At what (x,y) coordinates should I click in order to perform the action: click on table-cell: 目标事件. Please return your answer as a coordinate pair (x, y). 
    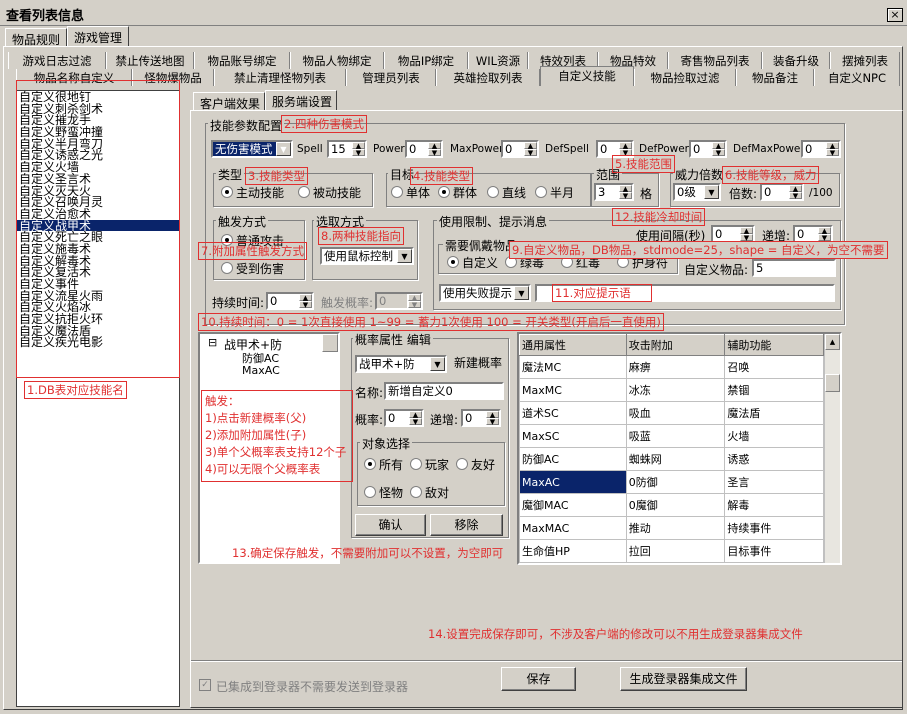
    Looking at the image, I should click on (774, 551).